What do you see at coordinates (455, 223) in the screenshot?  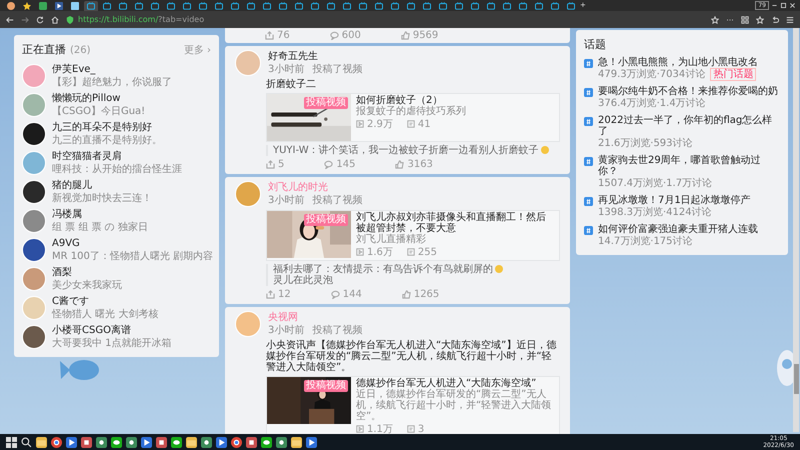 I see `video-title: 刘飞儿亦叔刘亦菲摄像头和直播翻工！然后被超管封禁，不要大意` at bounding box center [455, 223].